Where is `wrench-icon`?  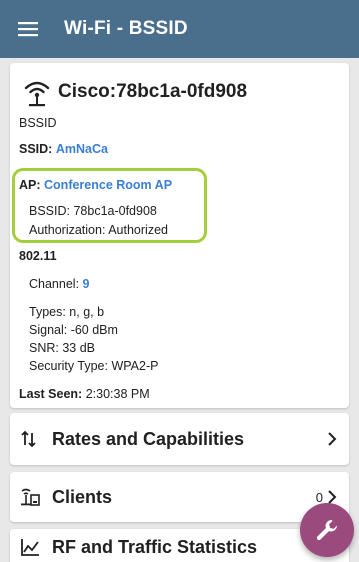
wrench-icon is located at coordinates (326, 530).